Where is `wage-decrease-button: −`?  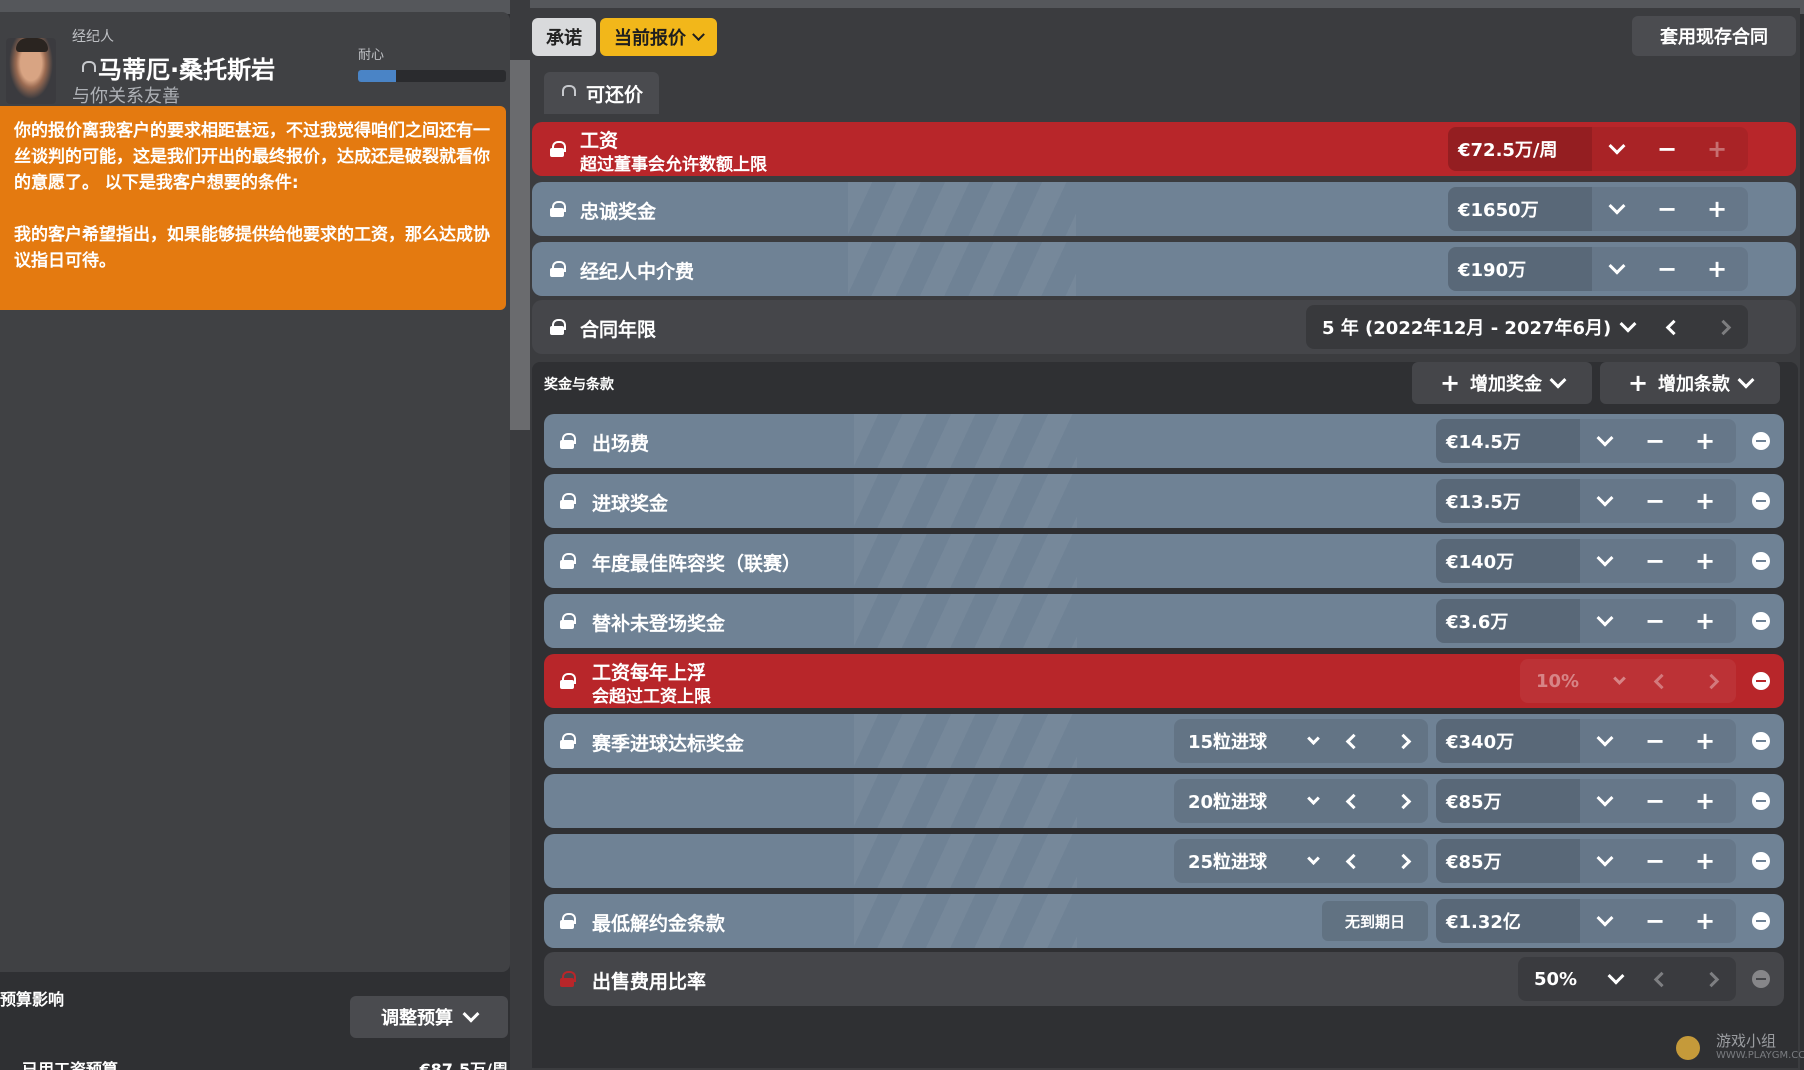 wage-decrease-button: − is located at coordinates (1667, 149).